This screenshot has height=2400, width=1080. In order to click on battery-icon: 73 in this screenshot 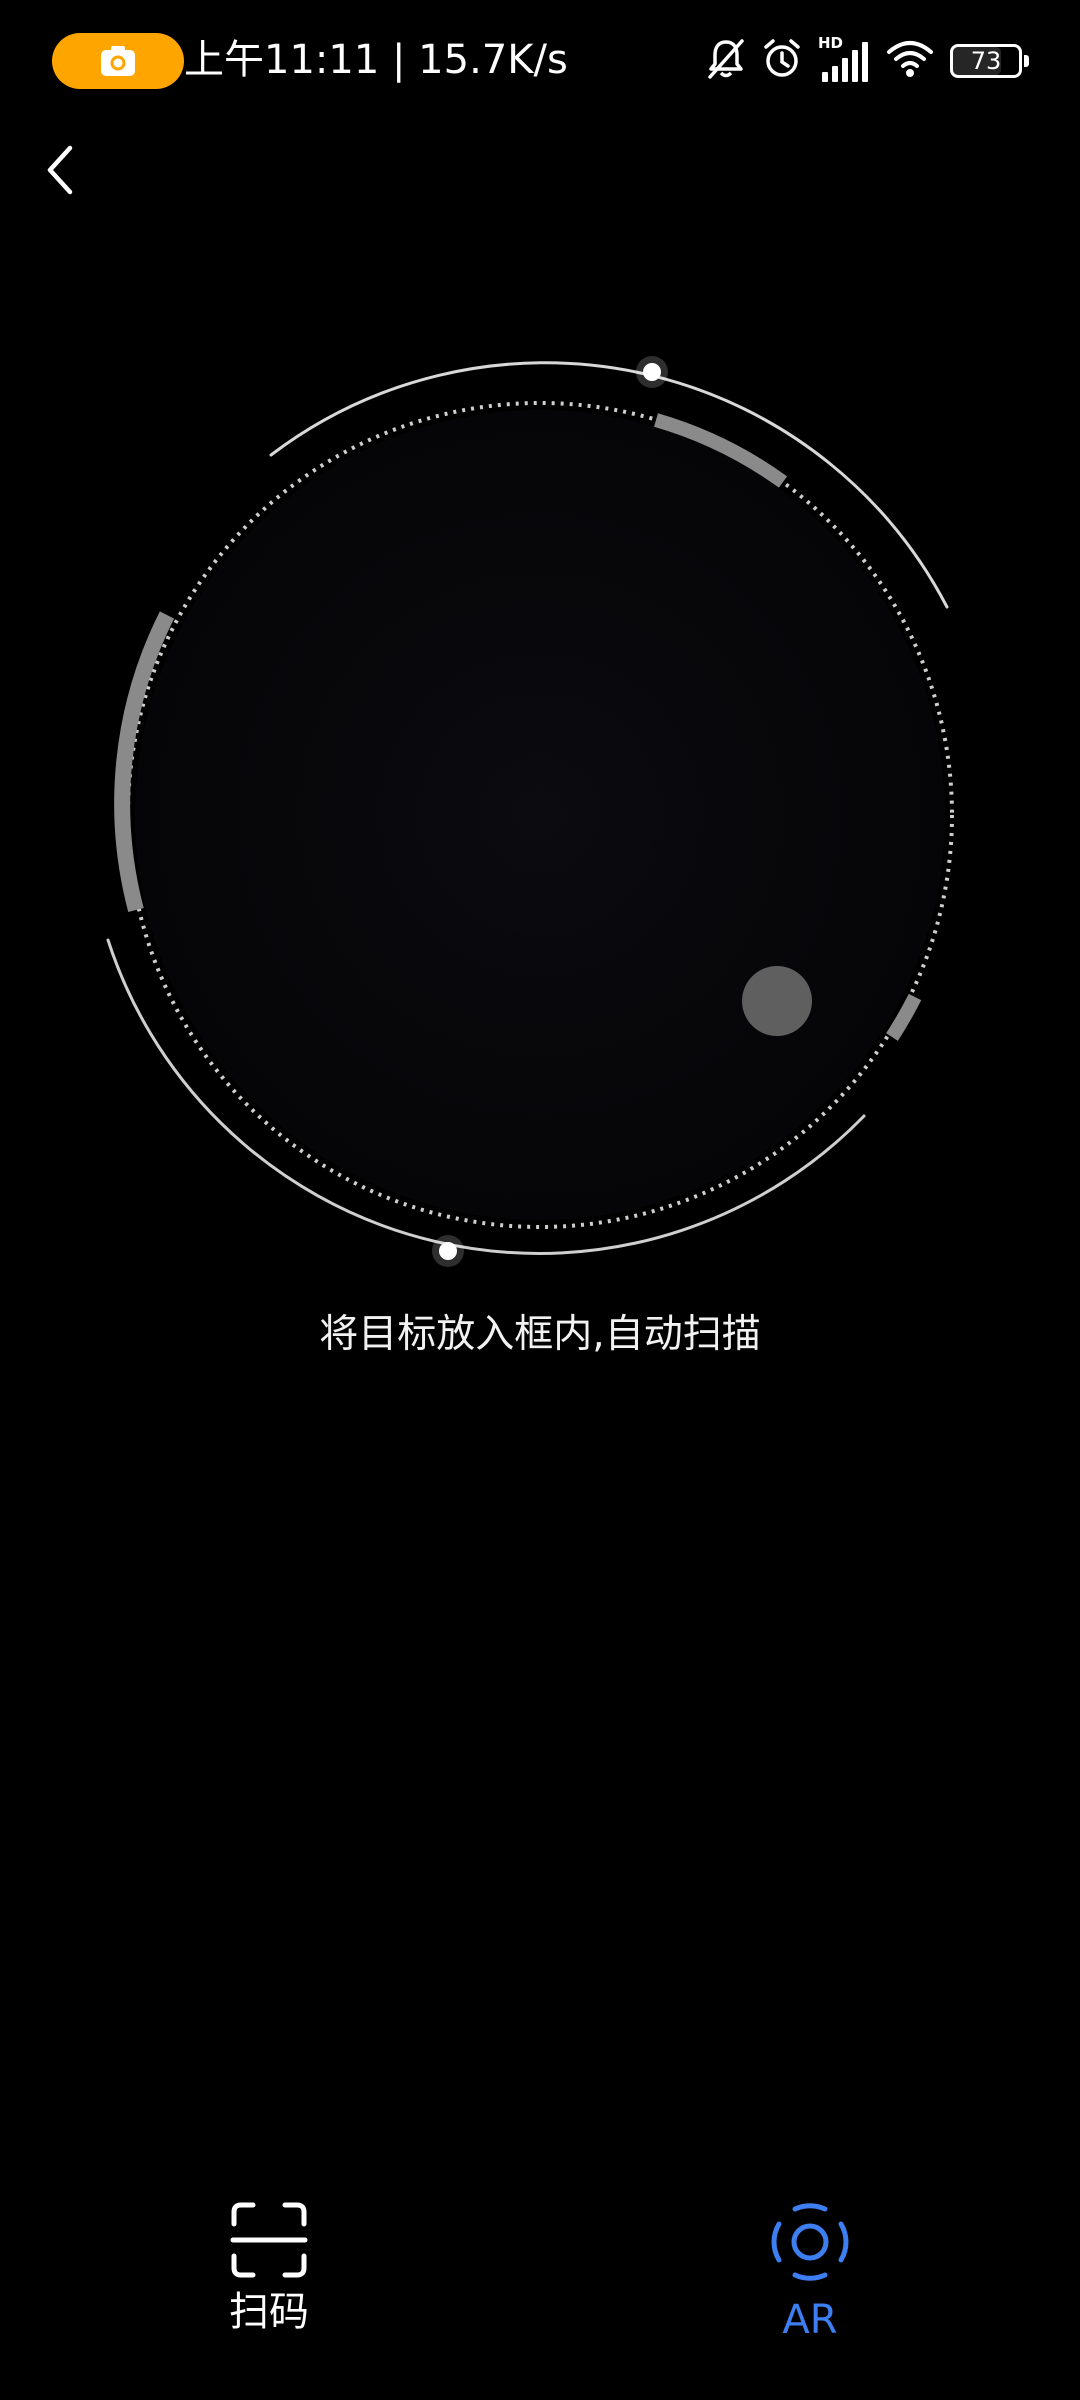, I will do `click(989, 61)`.